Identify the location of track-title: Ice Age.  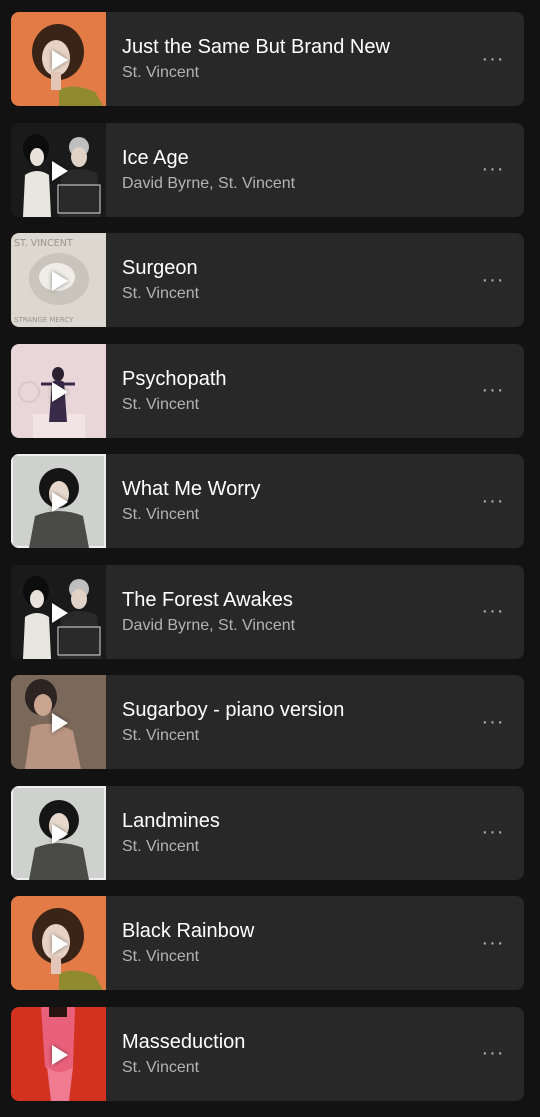
(155, 157).